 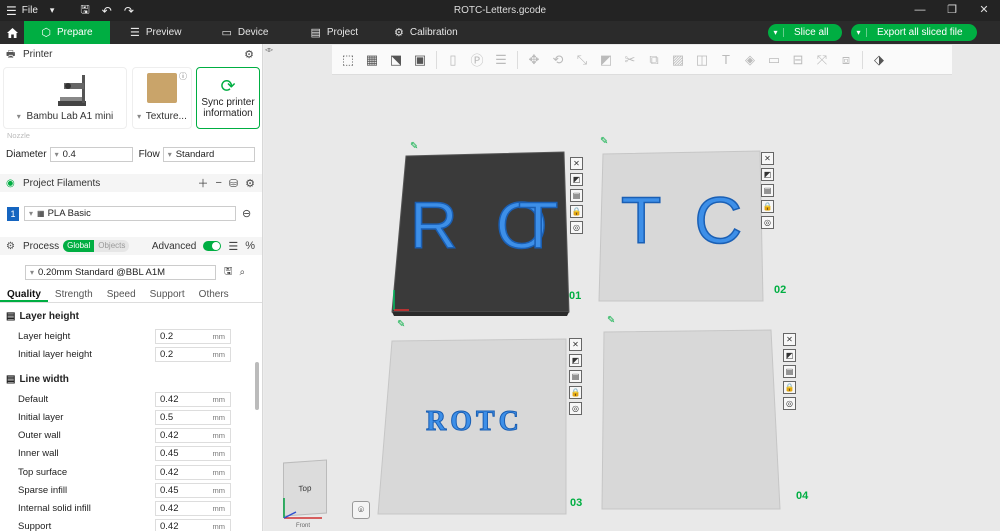 I want to click on tab-strength: Strength, so click(x=74, y=294).